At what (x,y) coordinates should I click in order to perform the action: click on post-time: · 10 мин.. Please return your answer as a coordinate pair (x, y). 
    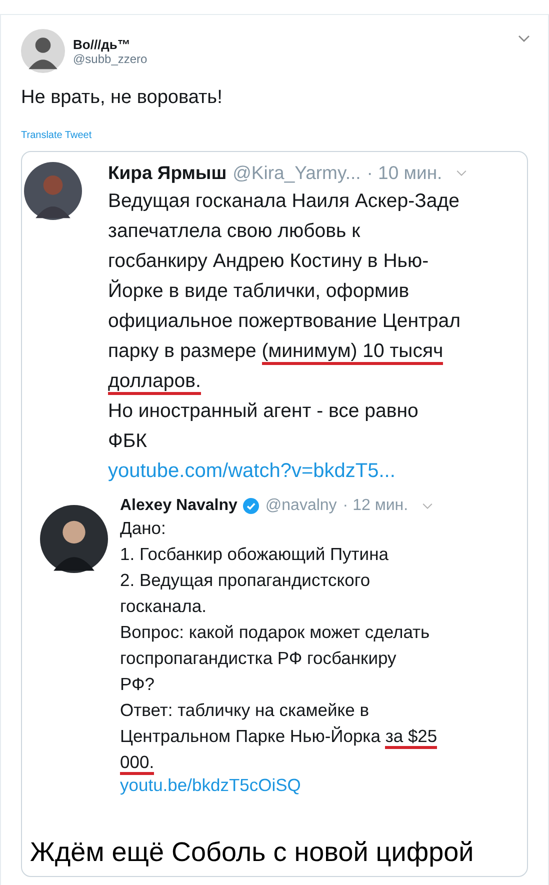
    Looking at the image, I should click on (404, 173).